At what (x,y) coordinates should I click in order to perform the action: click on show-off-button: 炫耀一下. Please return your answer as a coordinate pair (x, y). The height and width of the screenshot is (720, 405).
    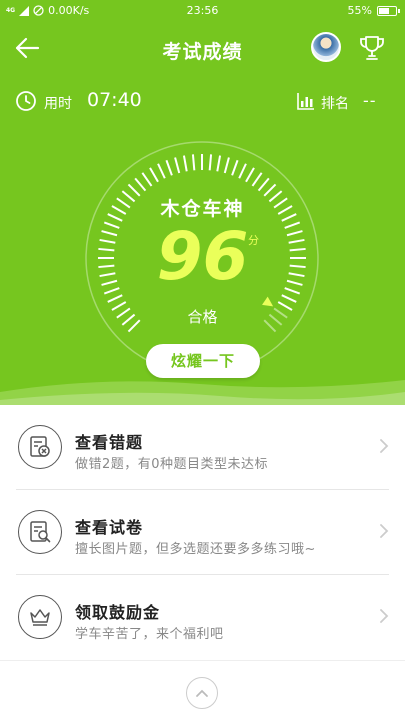
    Looking at the image, I should click on (203, 361).